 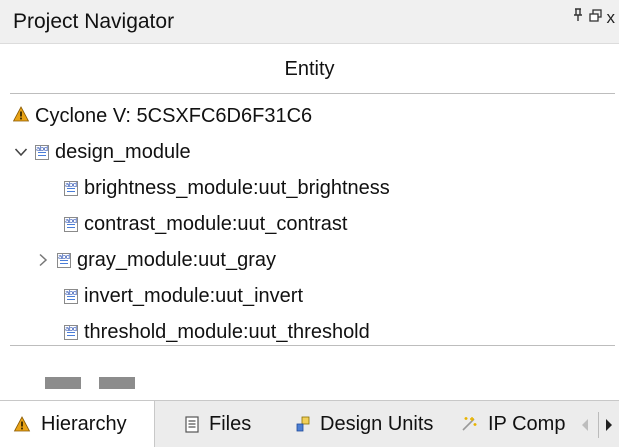 What do you see at coordinates (22, 424) in the screenshot?
I see `hierarchy-icon` at bounding box center [22, 424].